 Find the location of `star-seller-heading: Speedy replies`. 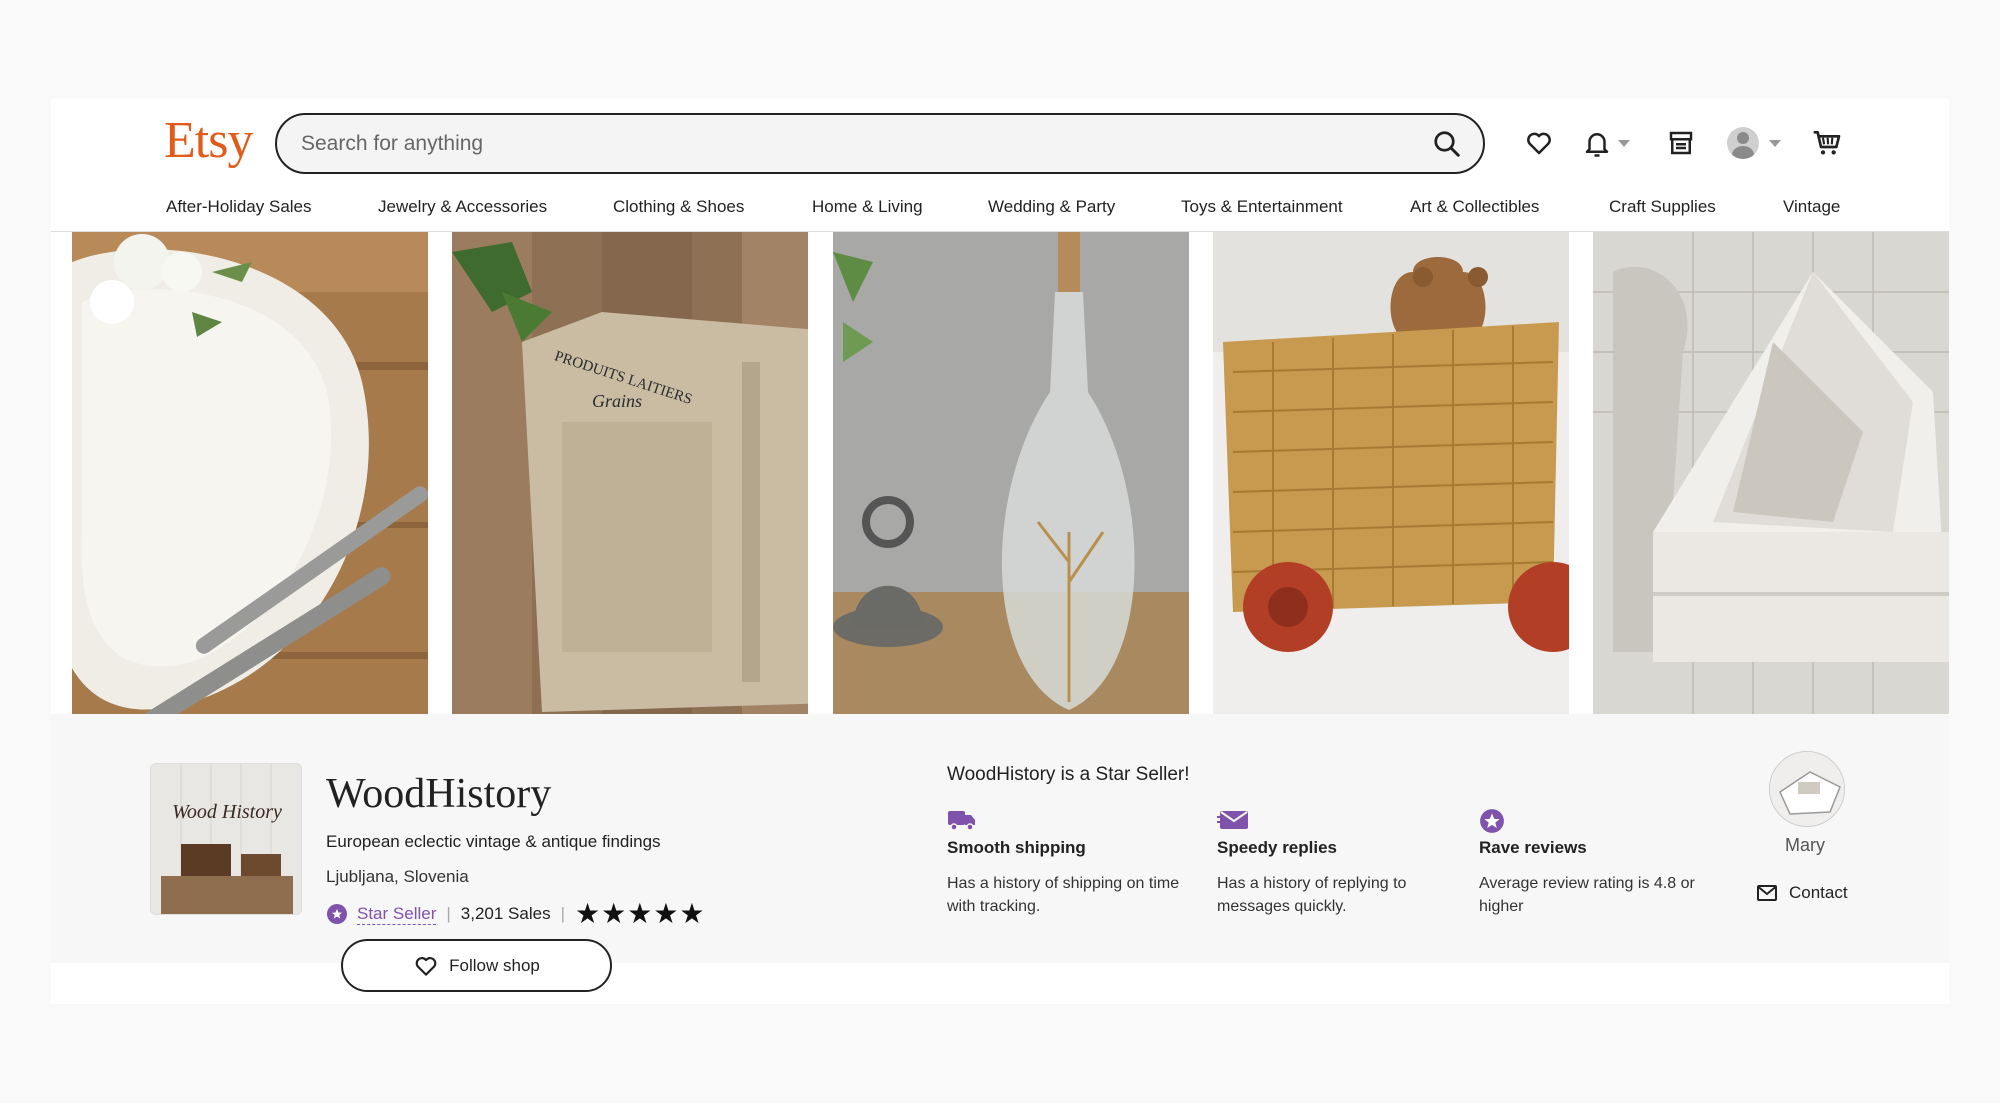

star-seller-heading: Speedy replies is located at coordinates (1277, 847).